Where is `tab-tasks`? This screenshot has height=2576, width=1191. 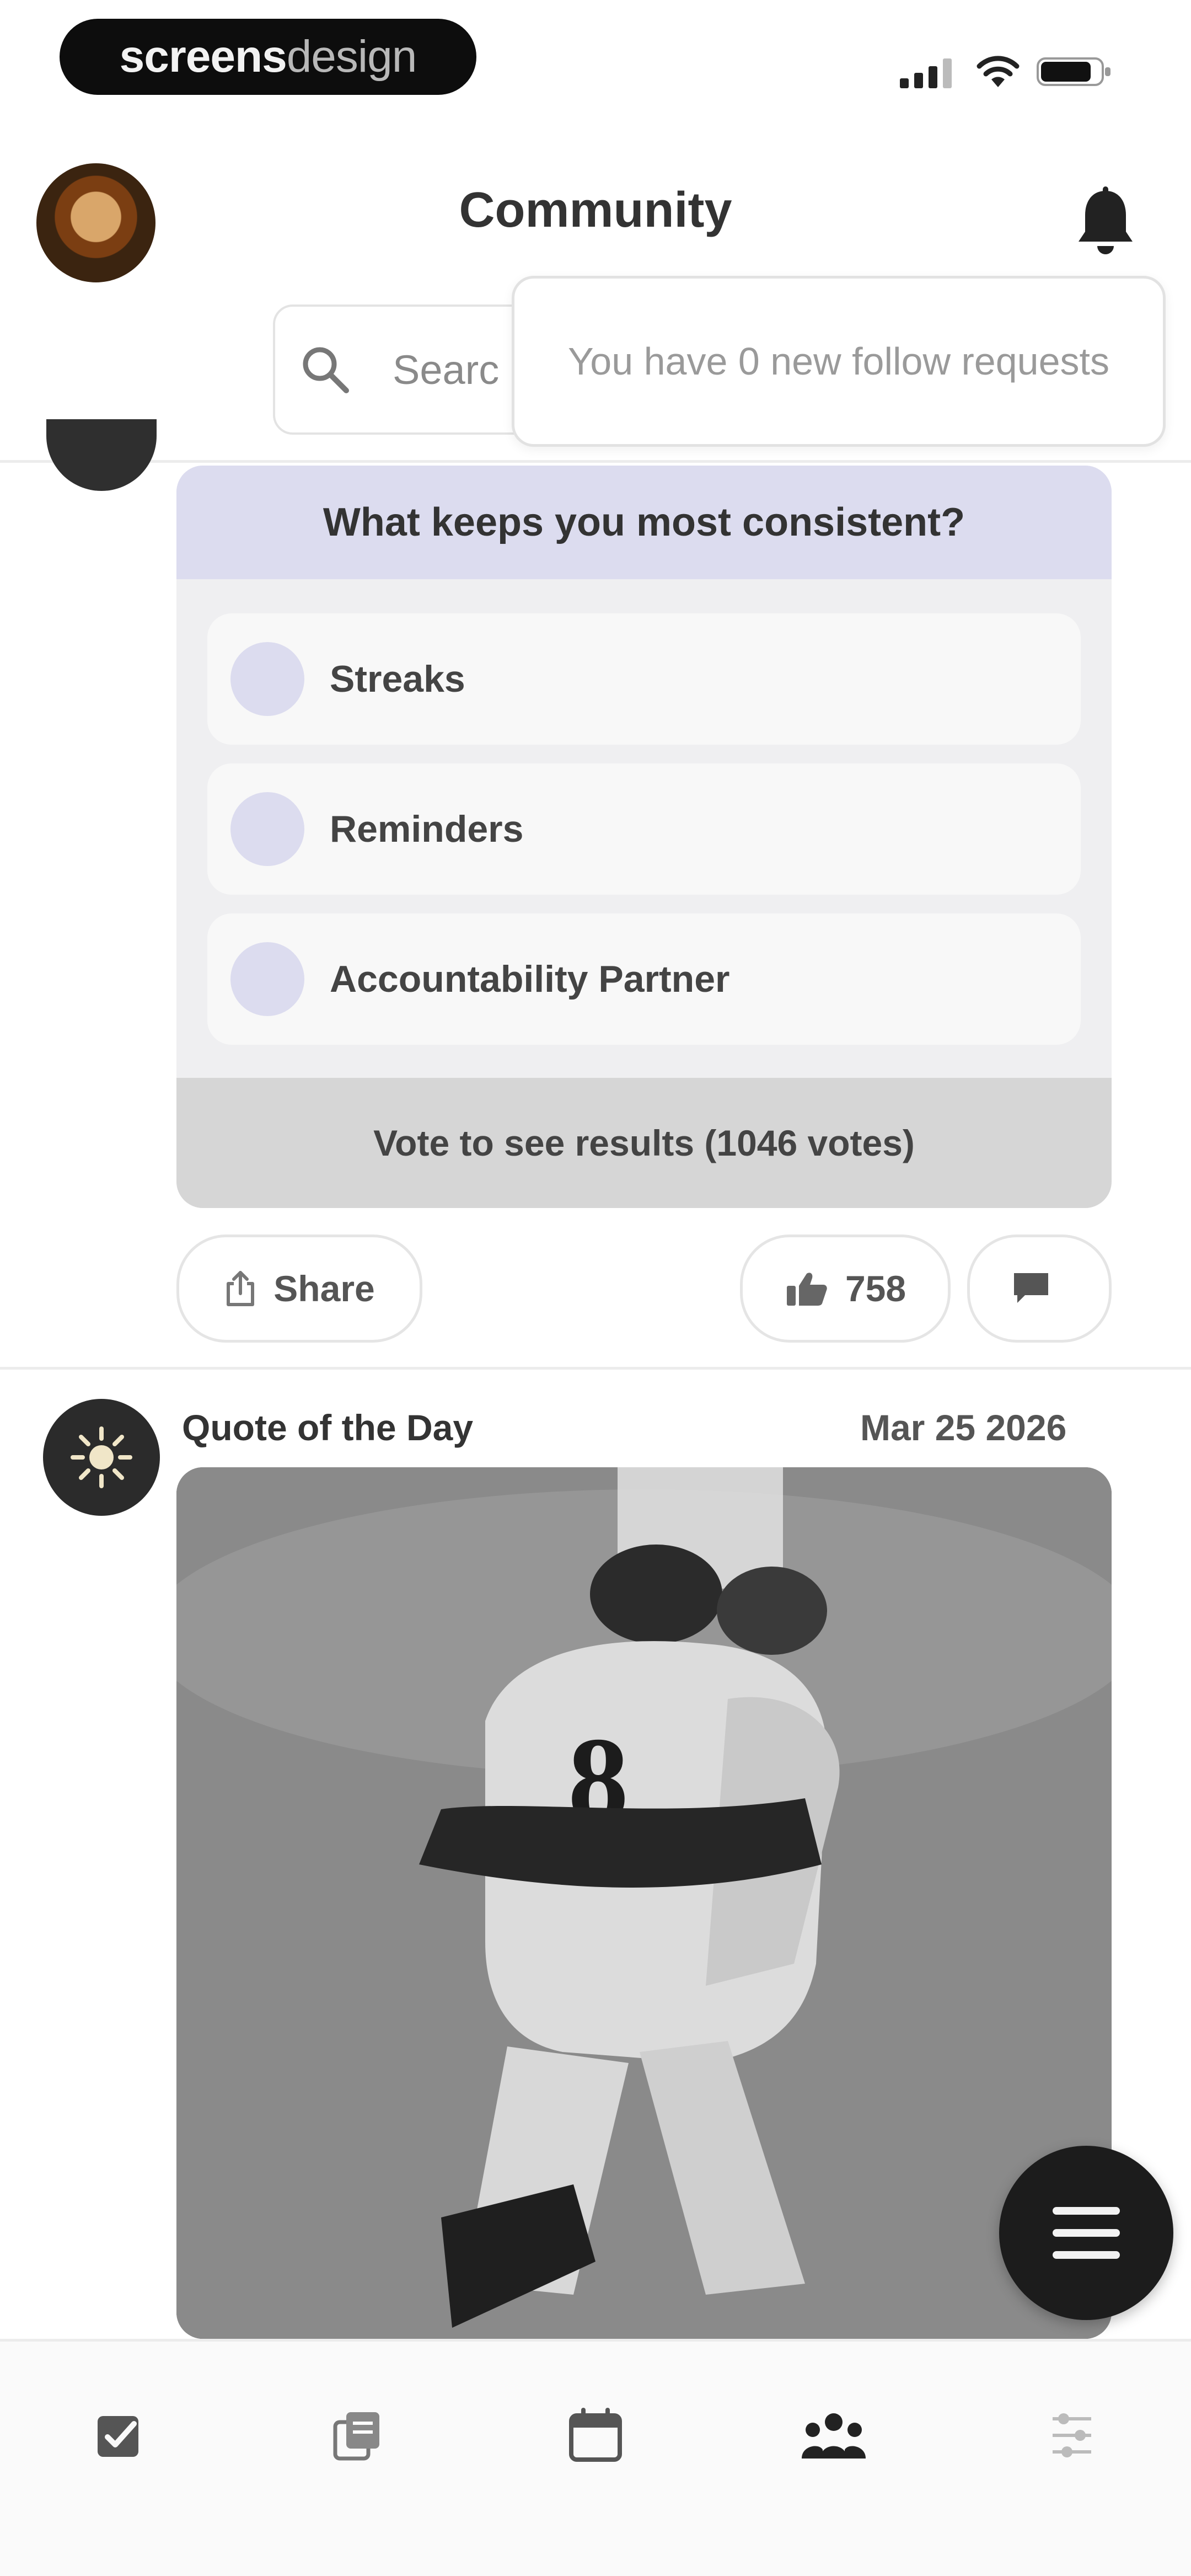
tab-tasks is located at coordinates (119, 2435).